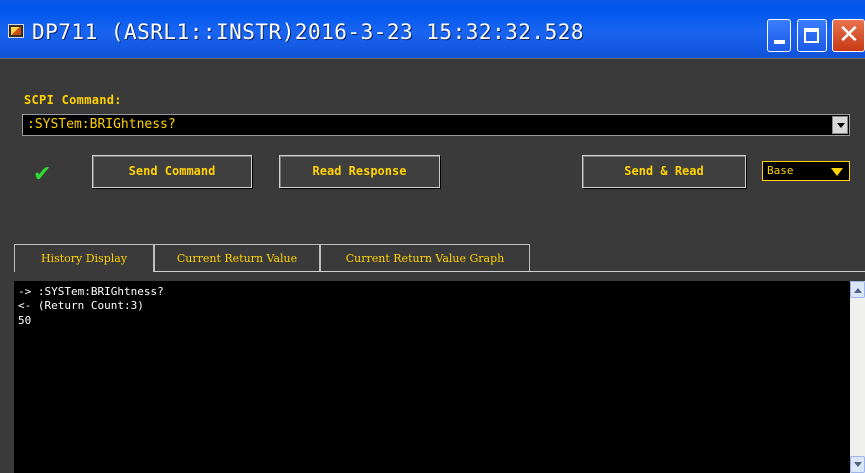  Describe the element at coordinates (172, 171) in the screenshot. I see `send-command-button: Send Command` at that location.